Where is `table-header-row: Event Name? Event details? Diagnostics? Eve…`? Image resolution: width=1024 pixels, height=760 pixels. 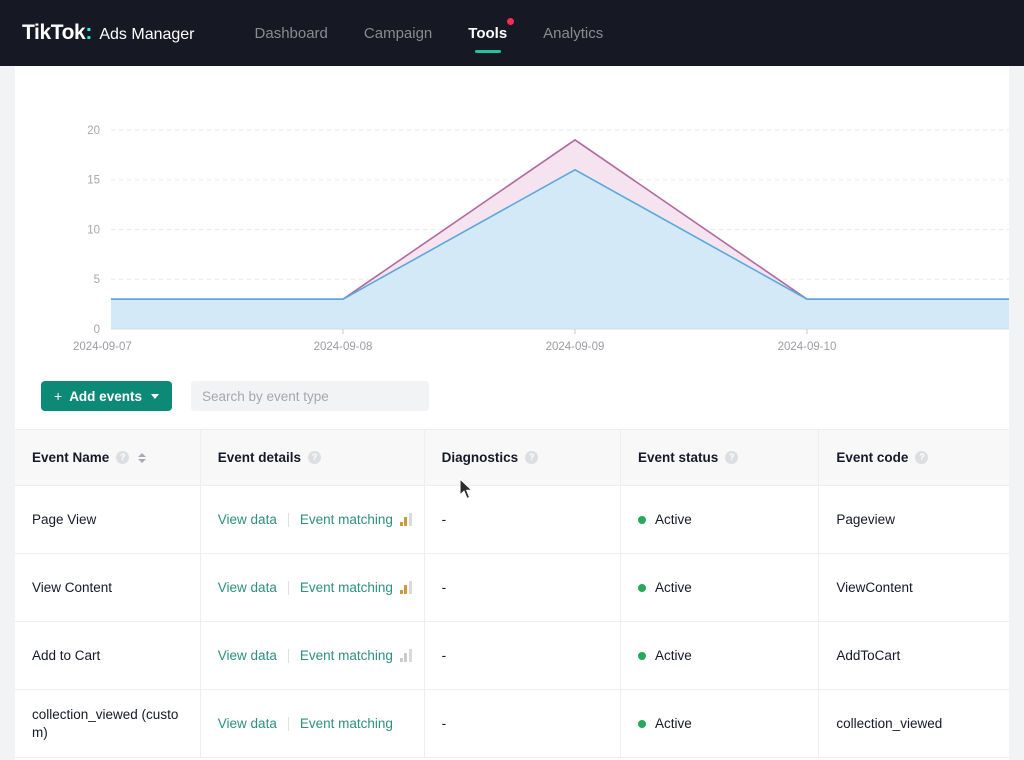 table-header-row: Event Name? Event details? Diagnostics? Eve… is located at coordinates (512, 457).